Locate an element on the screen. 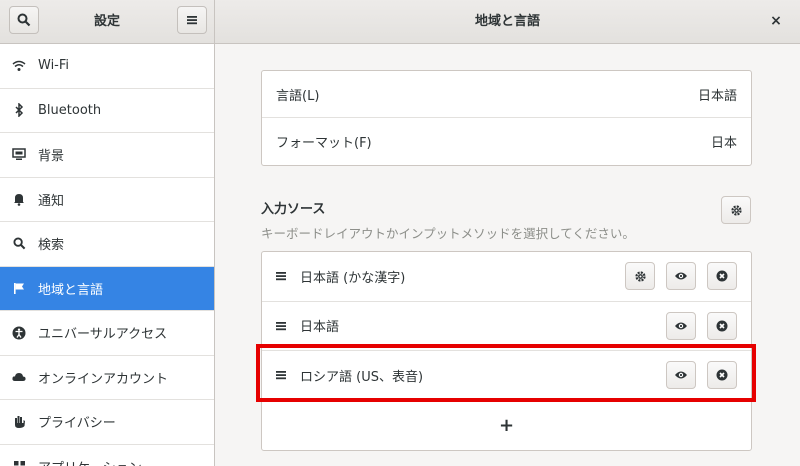 This screenshot has height=466, width=800. language-format-card: 言語(L) 日本語 フォーマット(F) 日本 is located at coordinates (506, 118).